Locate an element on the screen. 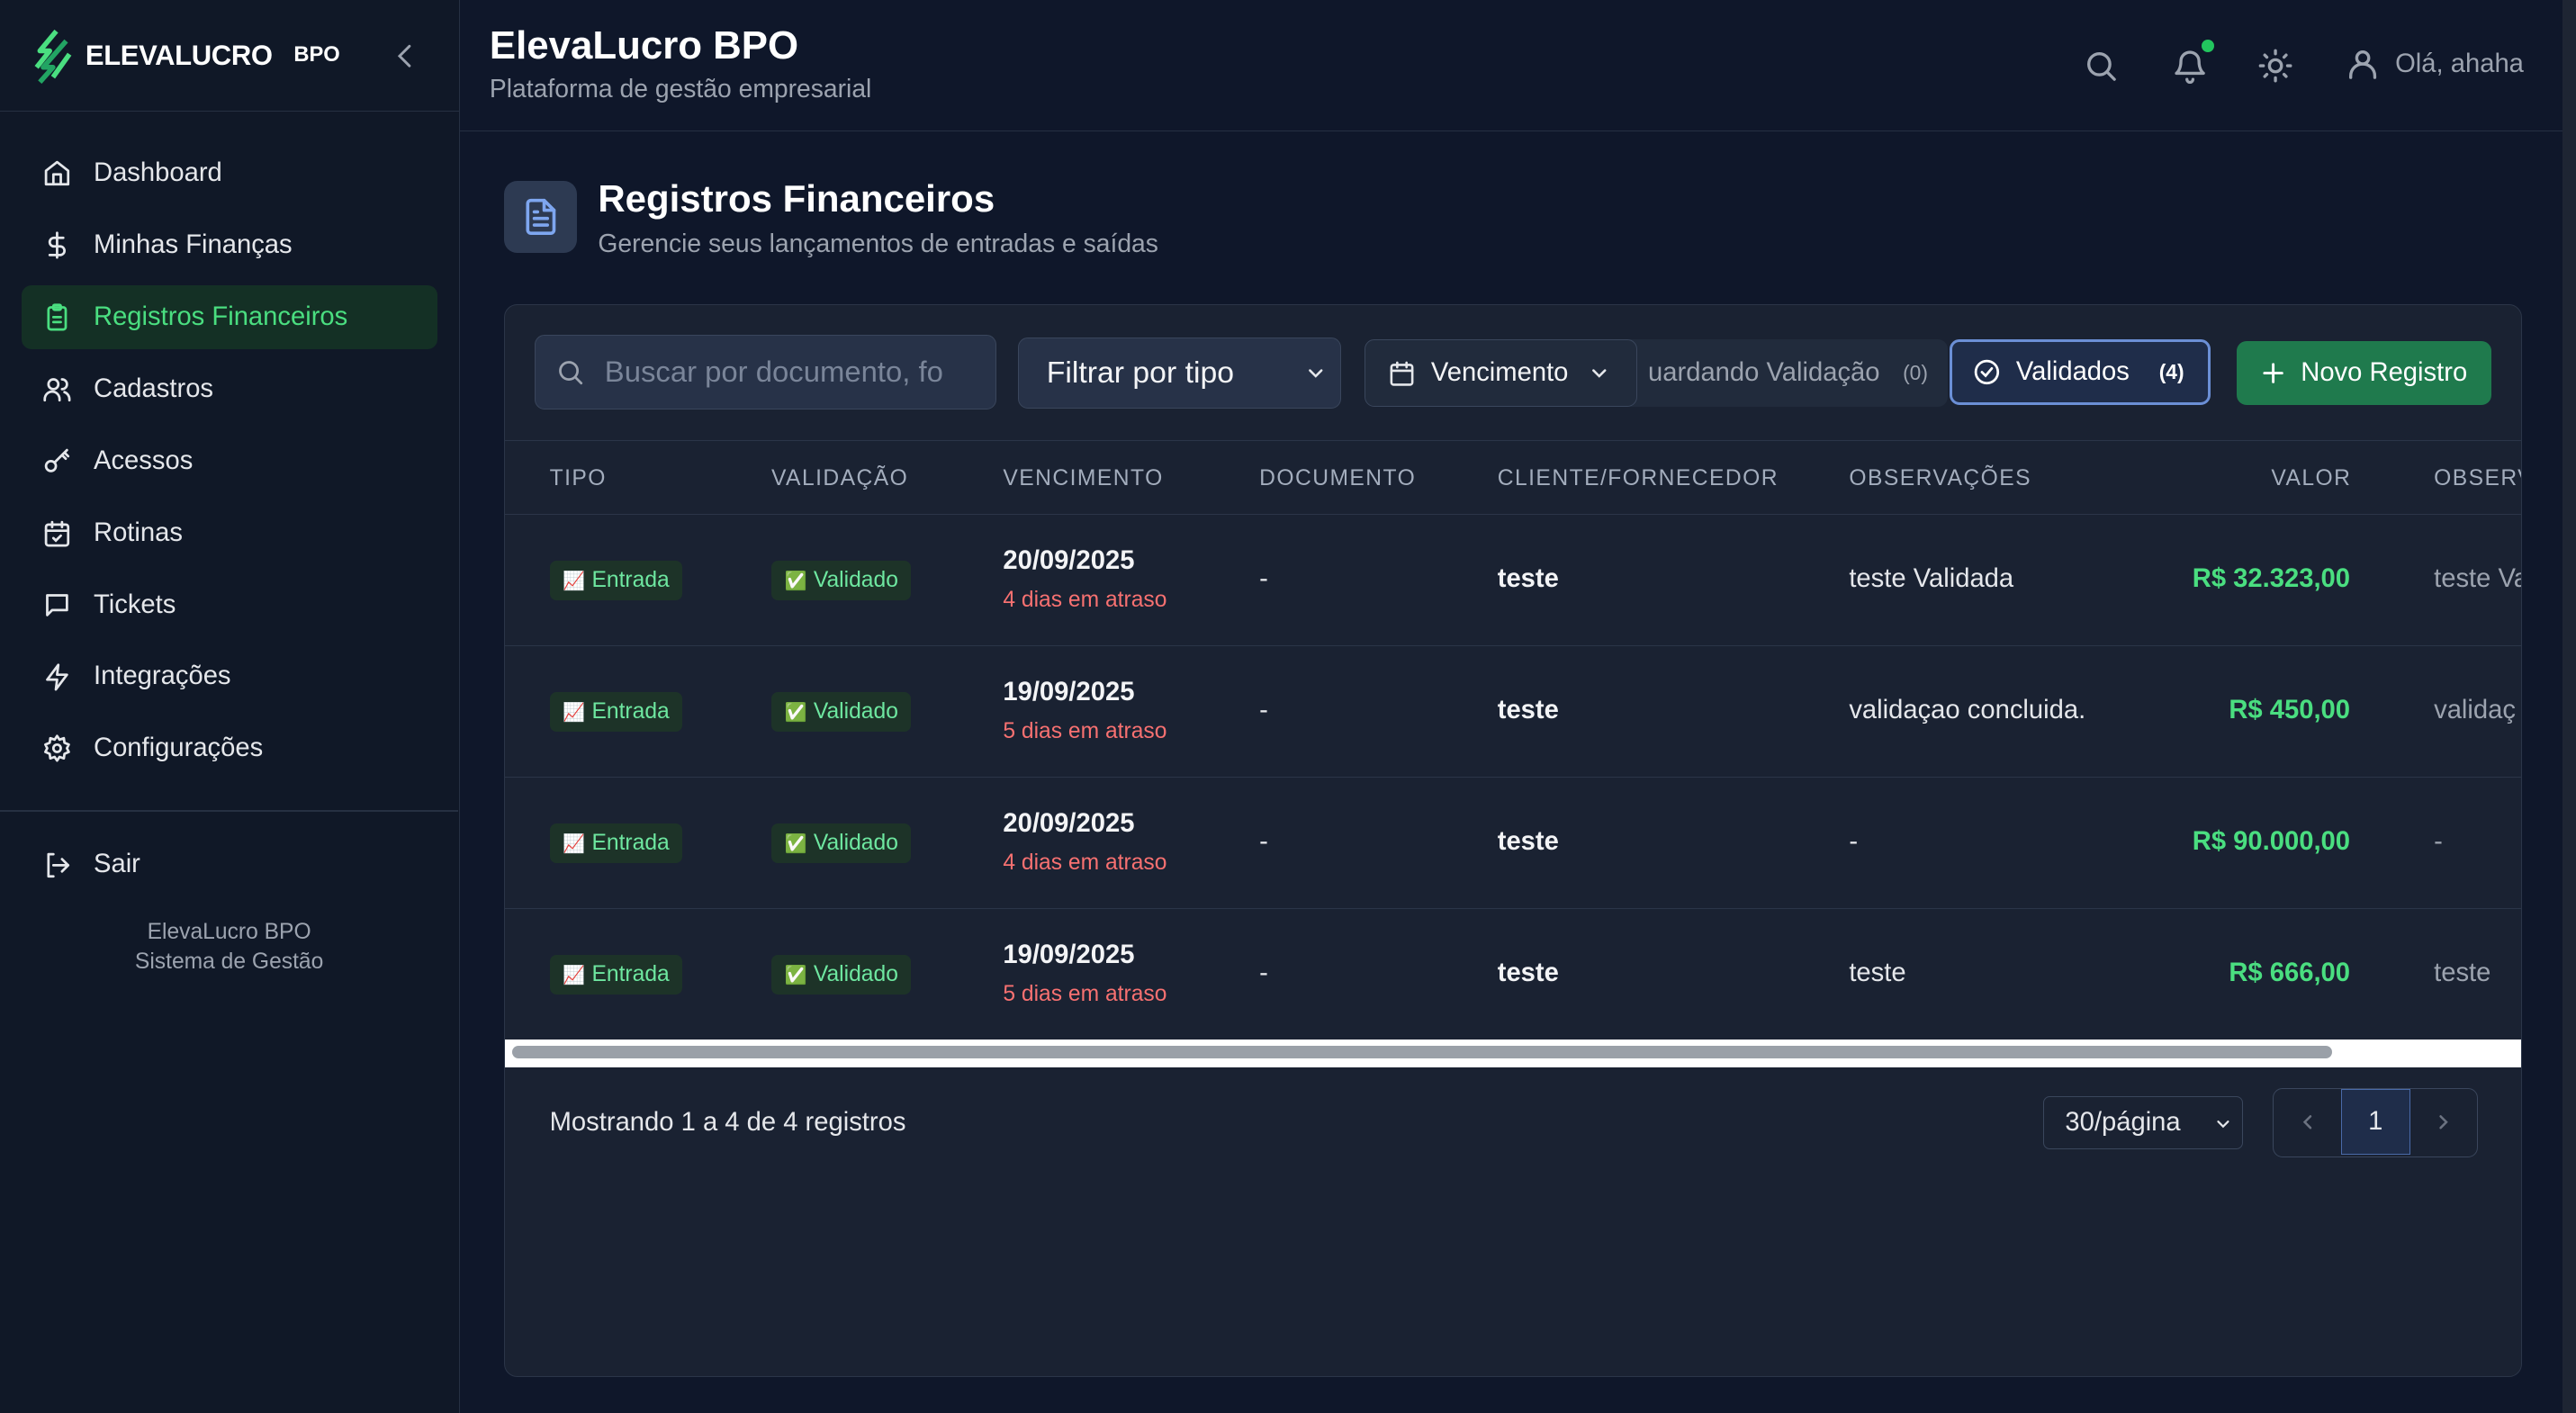 The height and width of the screenshot is (1413, 2576). type-filter-select: Filtrar por tipo is located at coordinates (1179, 373).